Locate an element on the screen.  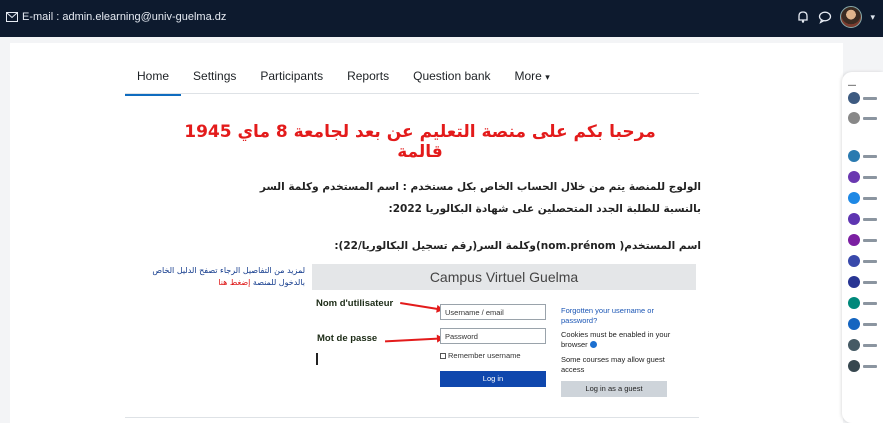
cookies-notice: Cookies must be enabled in your browser is located at coordinates (616, 340).